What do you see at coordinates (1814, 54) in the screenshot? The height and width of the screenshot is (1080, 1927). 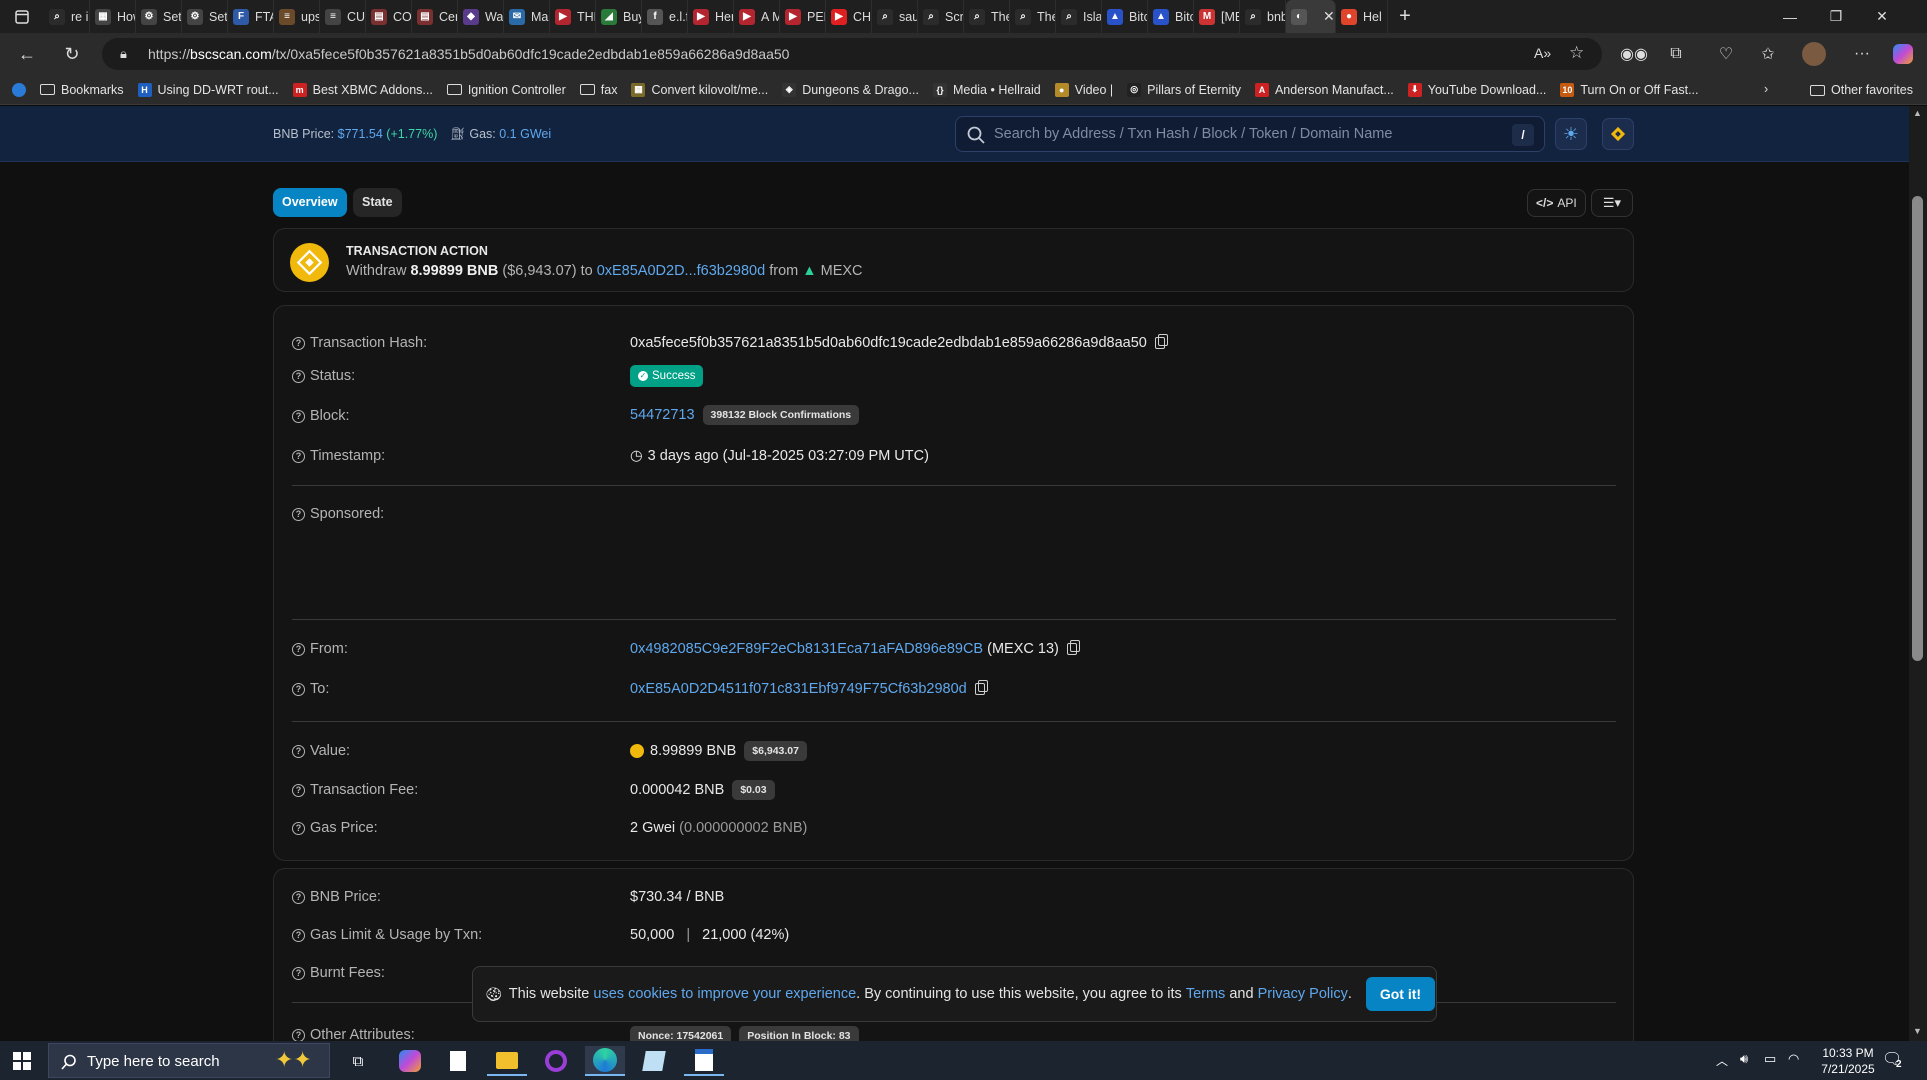 I see `profile-avatar` at bounding box center [1814, 54].